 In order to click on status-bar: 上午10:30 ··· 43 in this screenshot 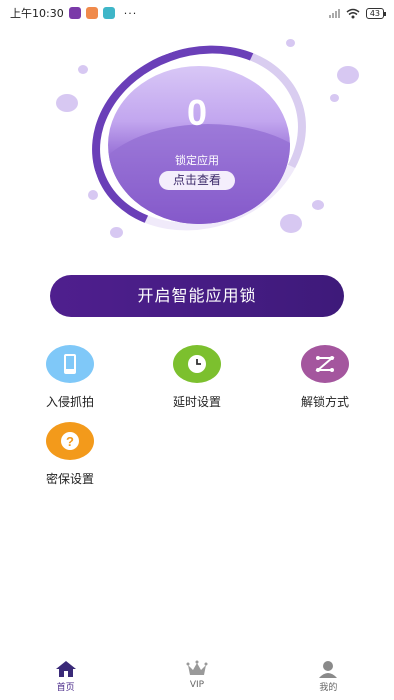, I will do `click(197, 13)`.